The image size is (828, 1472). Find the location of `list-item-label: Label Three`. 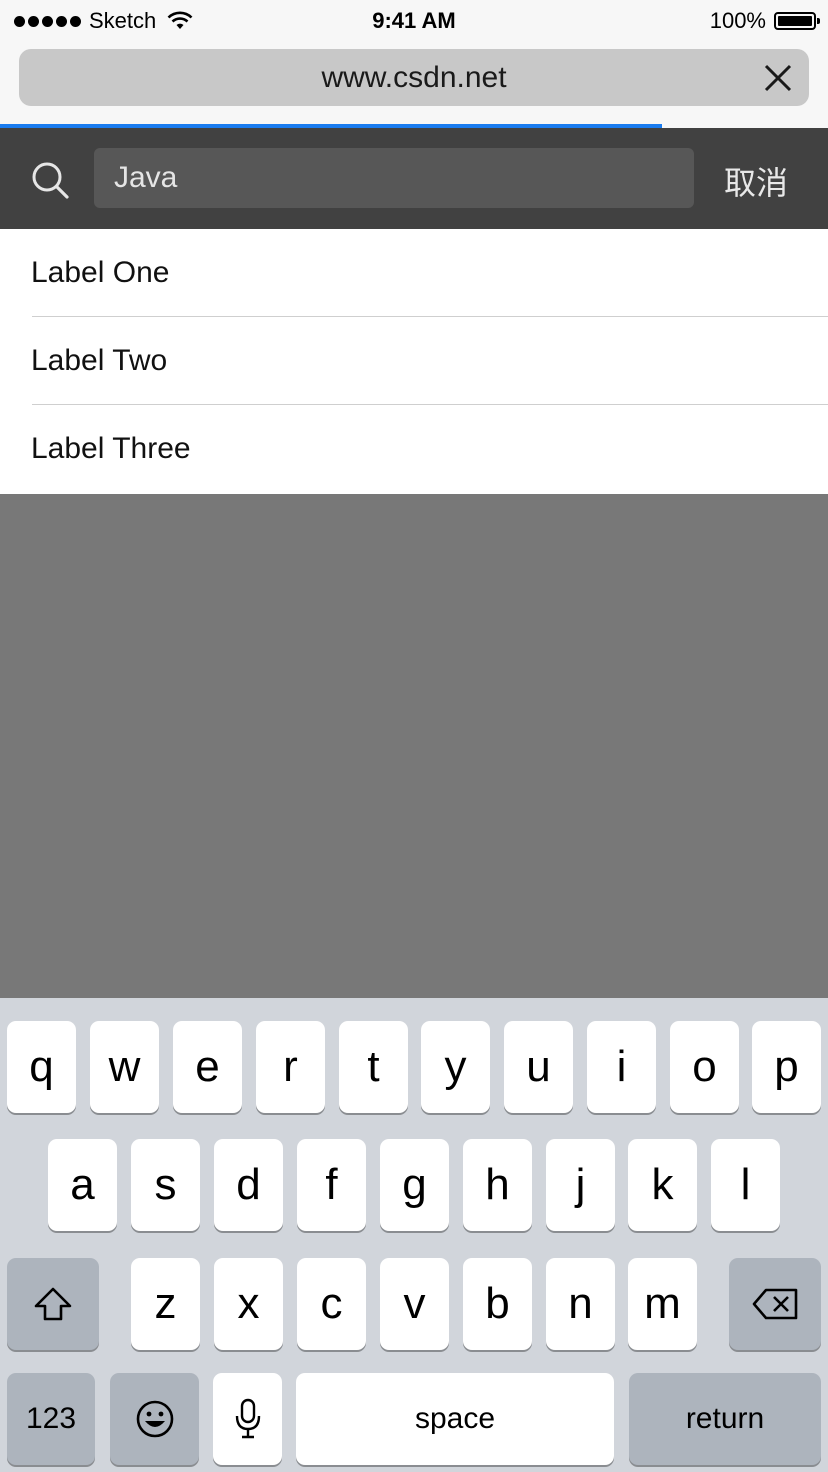

list-item-label: Label Three is located at coordinates (111, 448).